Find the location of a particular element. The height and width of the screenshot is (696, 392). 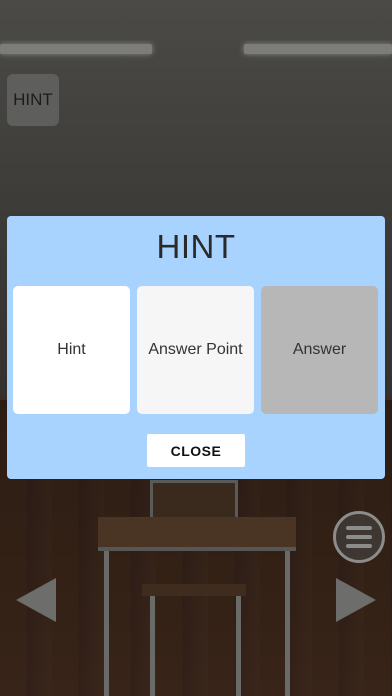

hint-button: HINT is located at coordinates (33, 100).